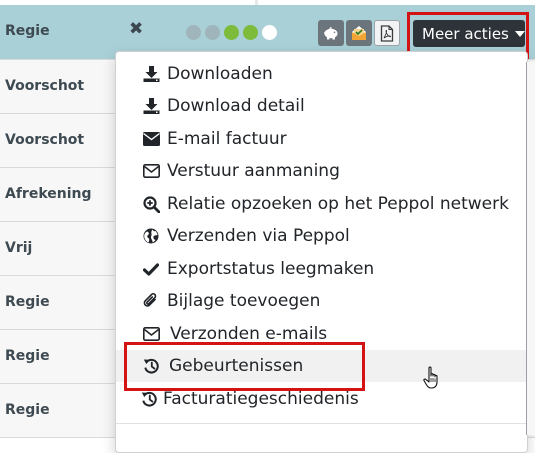  I want to click on invoice-check-icon, so click(359, 33).